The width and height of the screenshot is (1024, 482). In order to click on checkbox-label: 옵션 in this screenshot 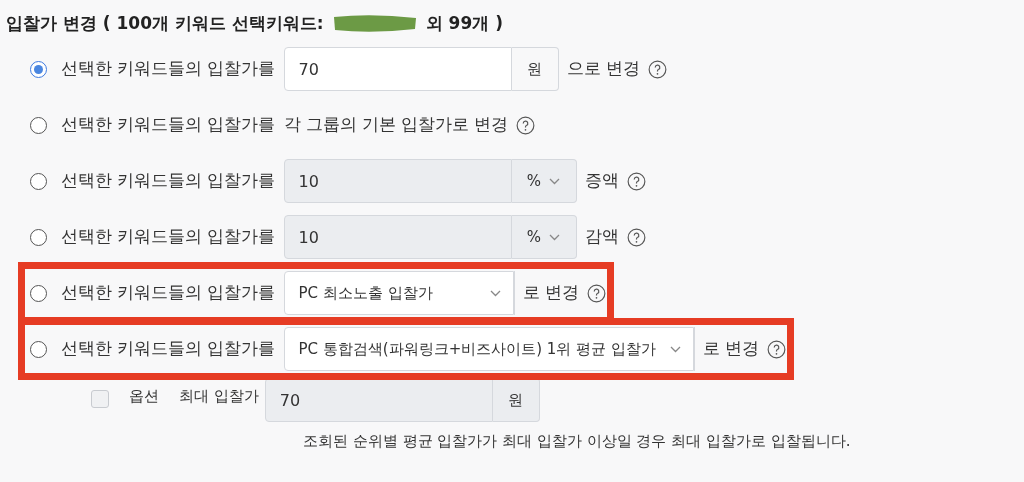, I will do `click(144, 396)`.